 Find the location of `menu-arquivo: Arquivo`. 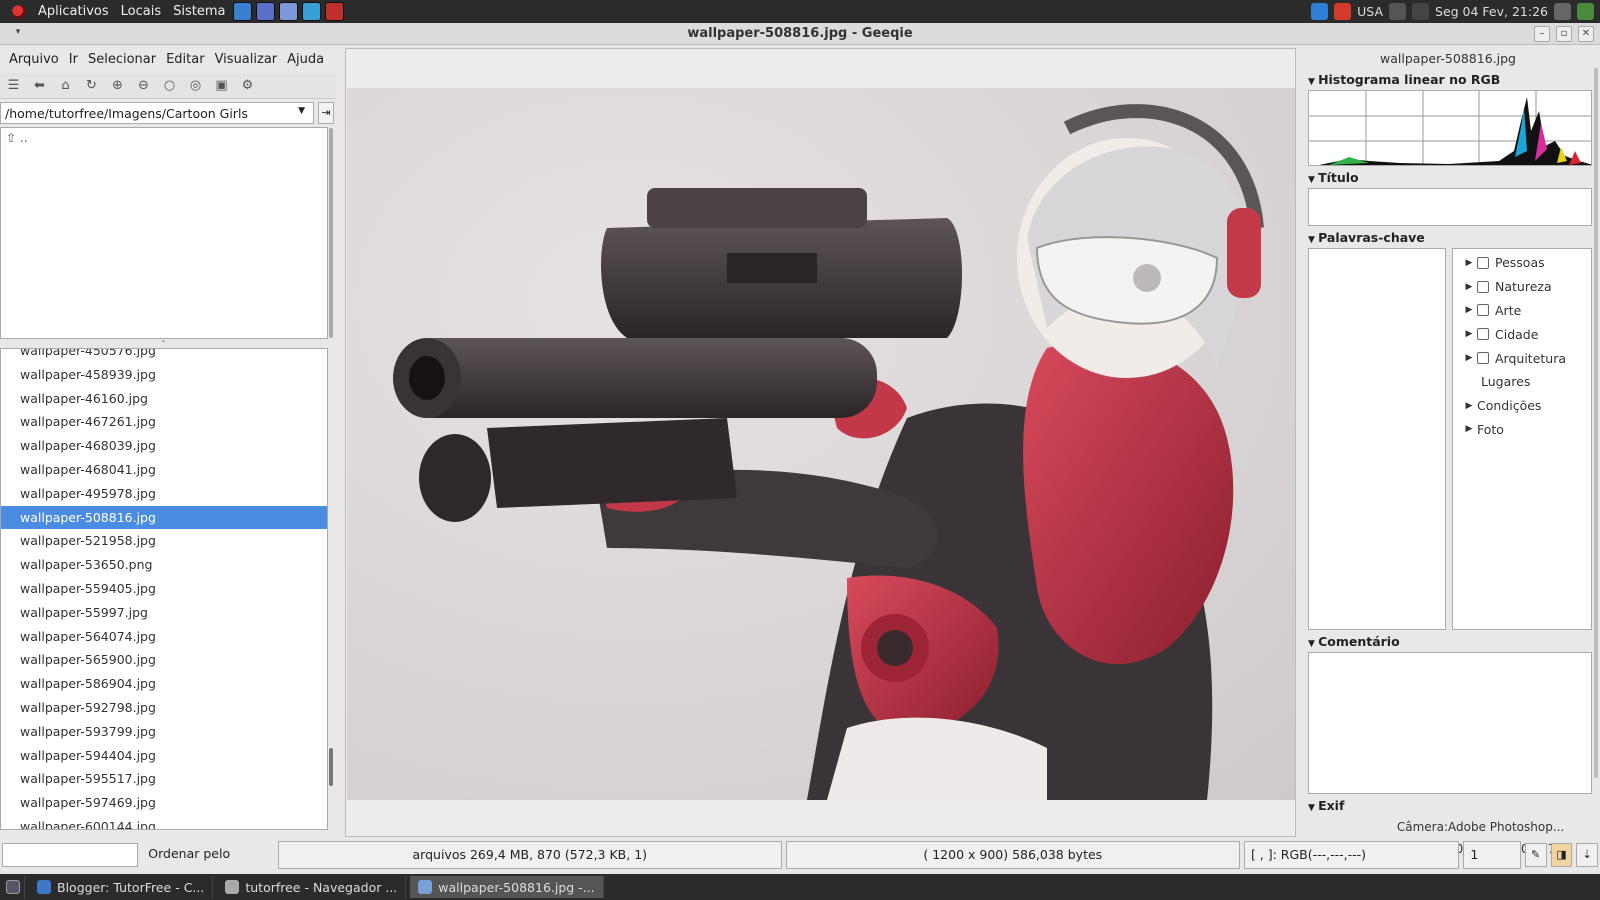

menu-arquivo: Arquivo is located at coordinates (34, 59).